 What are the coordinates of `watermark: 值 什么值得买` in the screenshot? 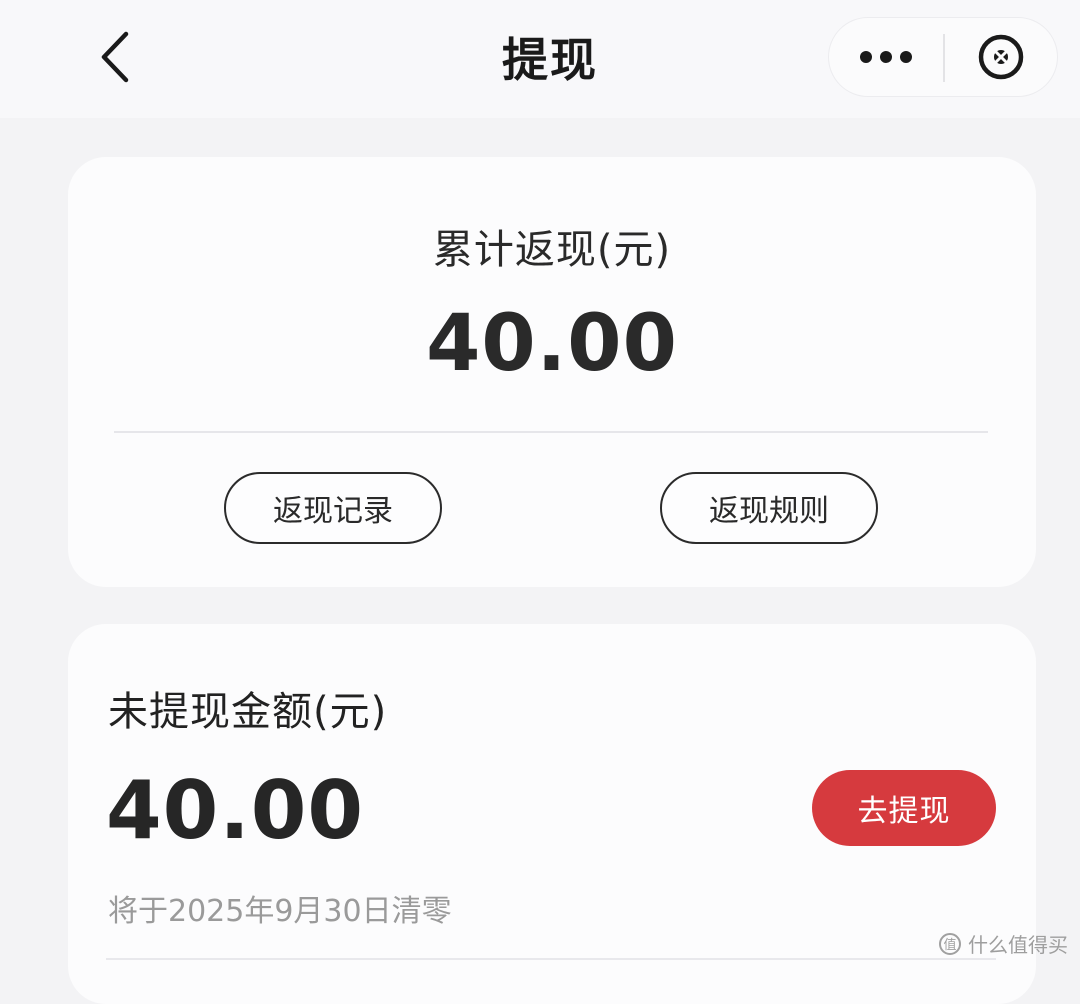 It's located at (1003, 943).